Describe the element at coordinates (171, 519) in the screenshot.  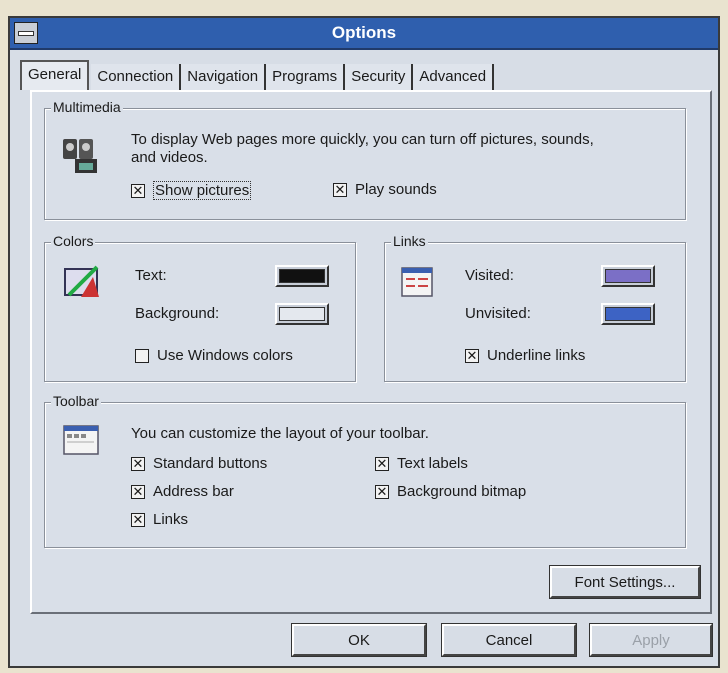
I see `links-toolbar-label: Links` at that location.